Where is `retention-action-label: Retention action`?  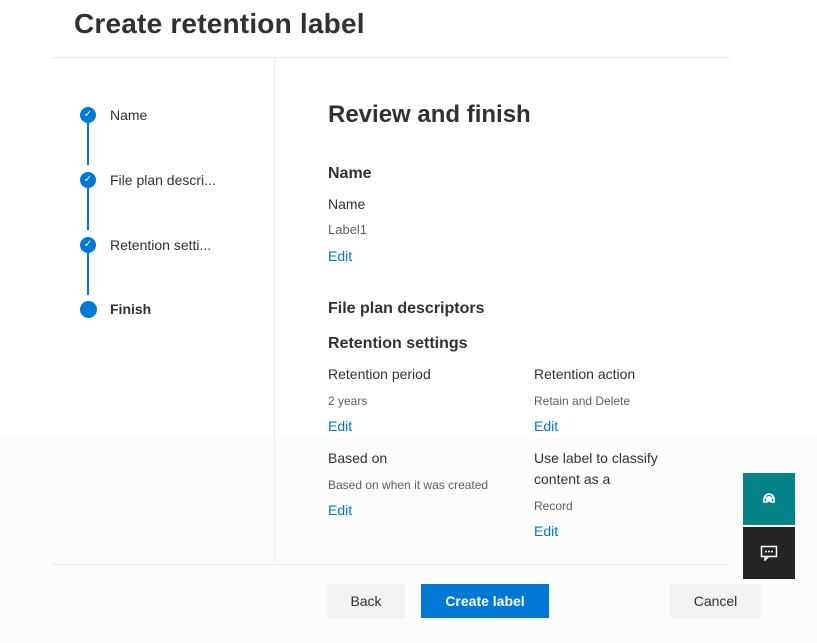 retention-action-label: Retention action is located at coordinates (585, 374).